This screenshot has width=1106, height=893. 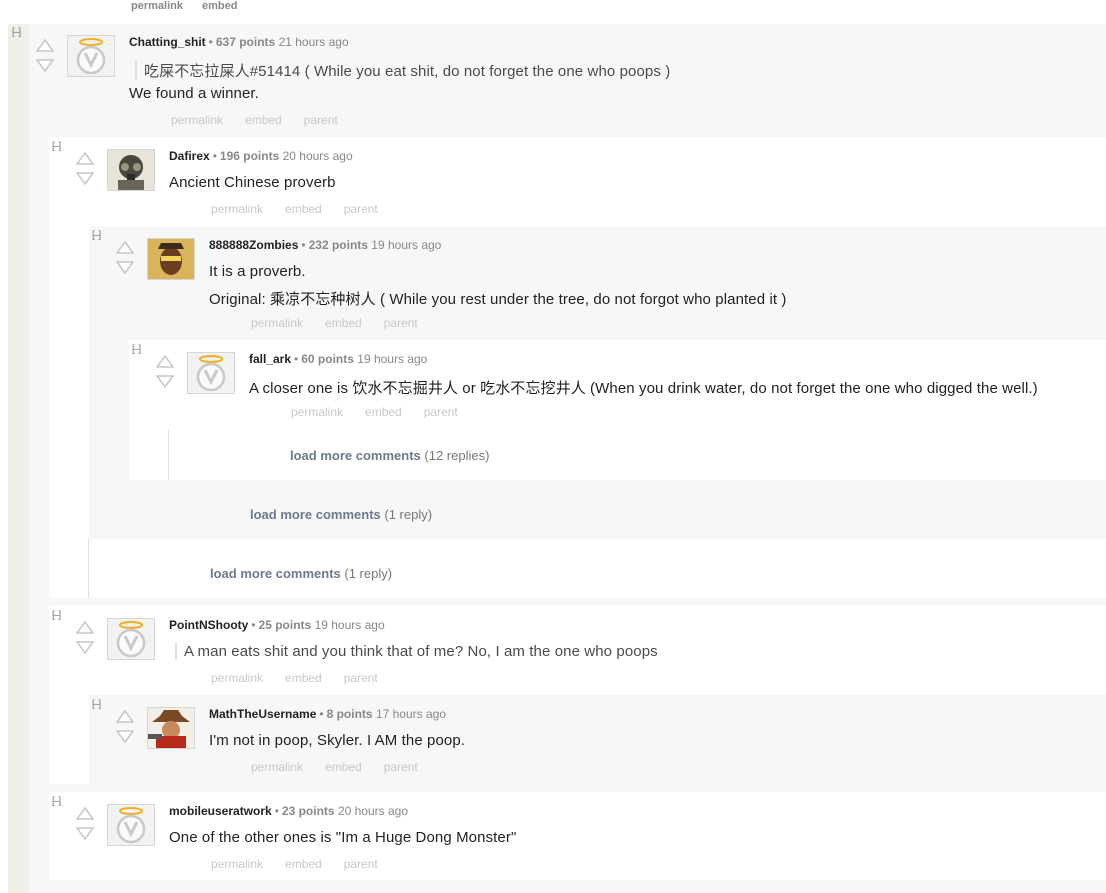 I want to click on comment-tagline: mobileuseratwork • 23 points 20 hours ago, so click(x=288, y=811).